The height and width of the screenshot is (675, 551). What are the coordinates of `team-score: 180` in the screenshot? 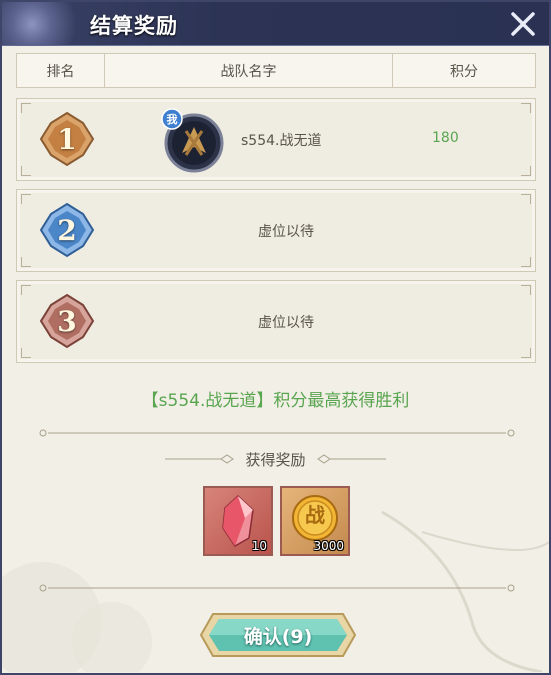 It's located at (445, 138).